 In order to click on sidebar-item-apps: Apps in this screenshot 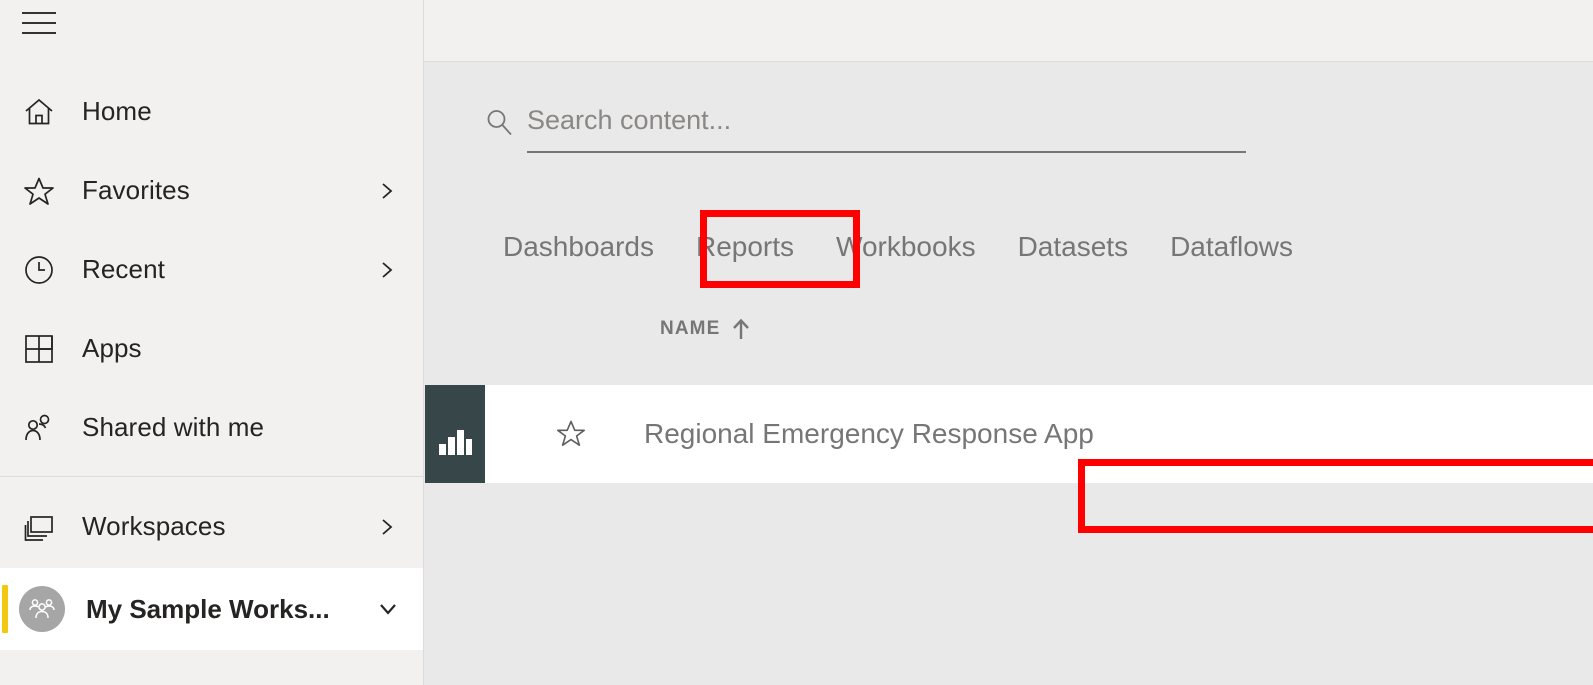, I will do `click(212, 348)`.